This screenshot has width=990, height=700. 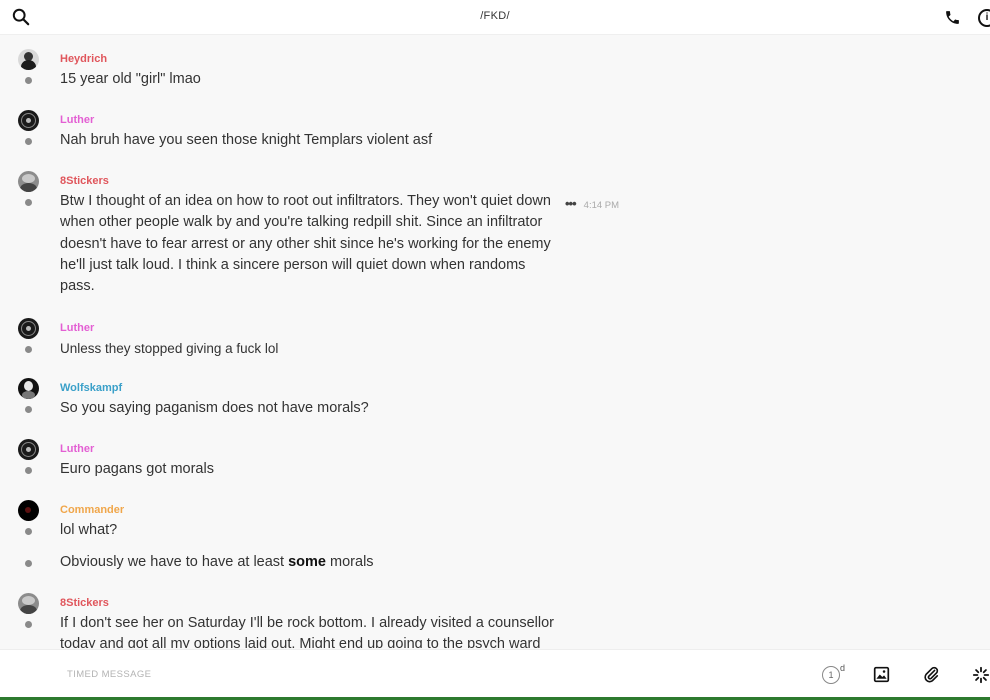 I want to click on message-text: 15 year old "girl" lmao, so click(x=130, y=79).